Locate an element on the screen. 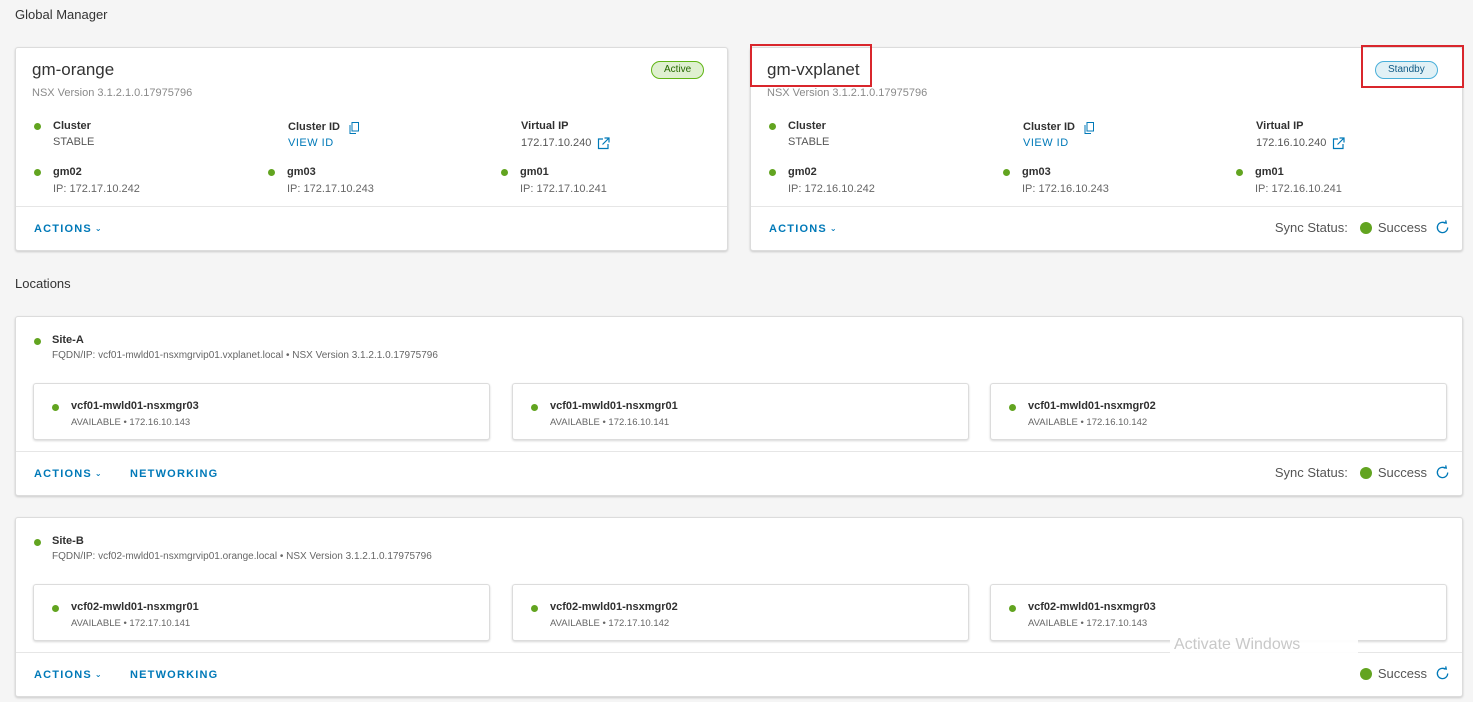 This screenshot has width=1473, height=702. manager-name: vcf02-mwld01-nsxmgr02 is located at coordinates (614, 607).